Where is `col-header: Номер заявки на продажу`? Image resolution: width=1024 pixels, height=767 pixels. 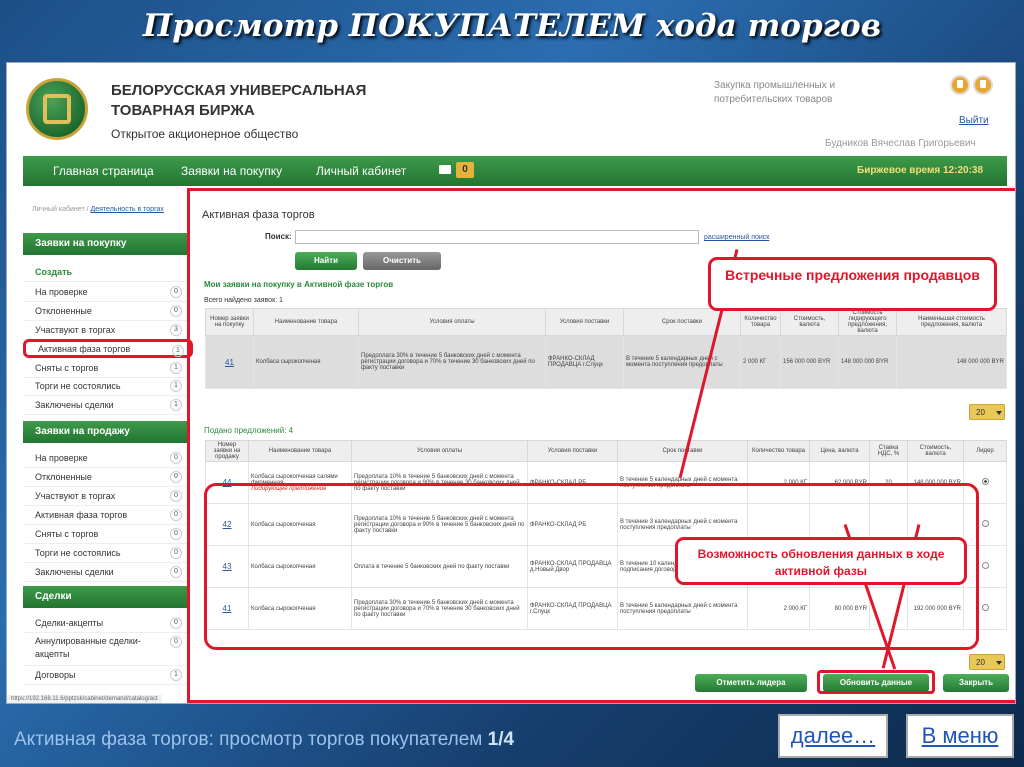 col-header: Номер заявки на продажу is located at coordinates (227, 451).